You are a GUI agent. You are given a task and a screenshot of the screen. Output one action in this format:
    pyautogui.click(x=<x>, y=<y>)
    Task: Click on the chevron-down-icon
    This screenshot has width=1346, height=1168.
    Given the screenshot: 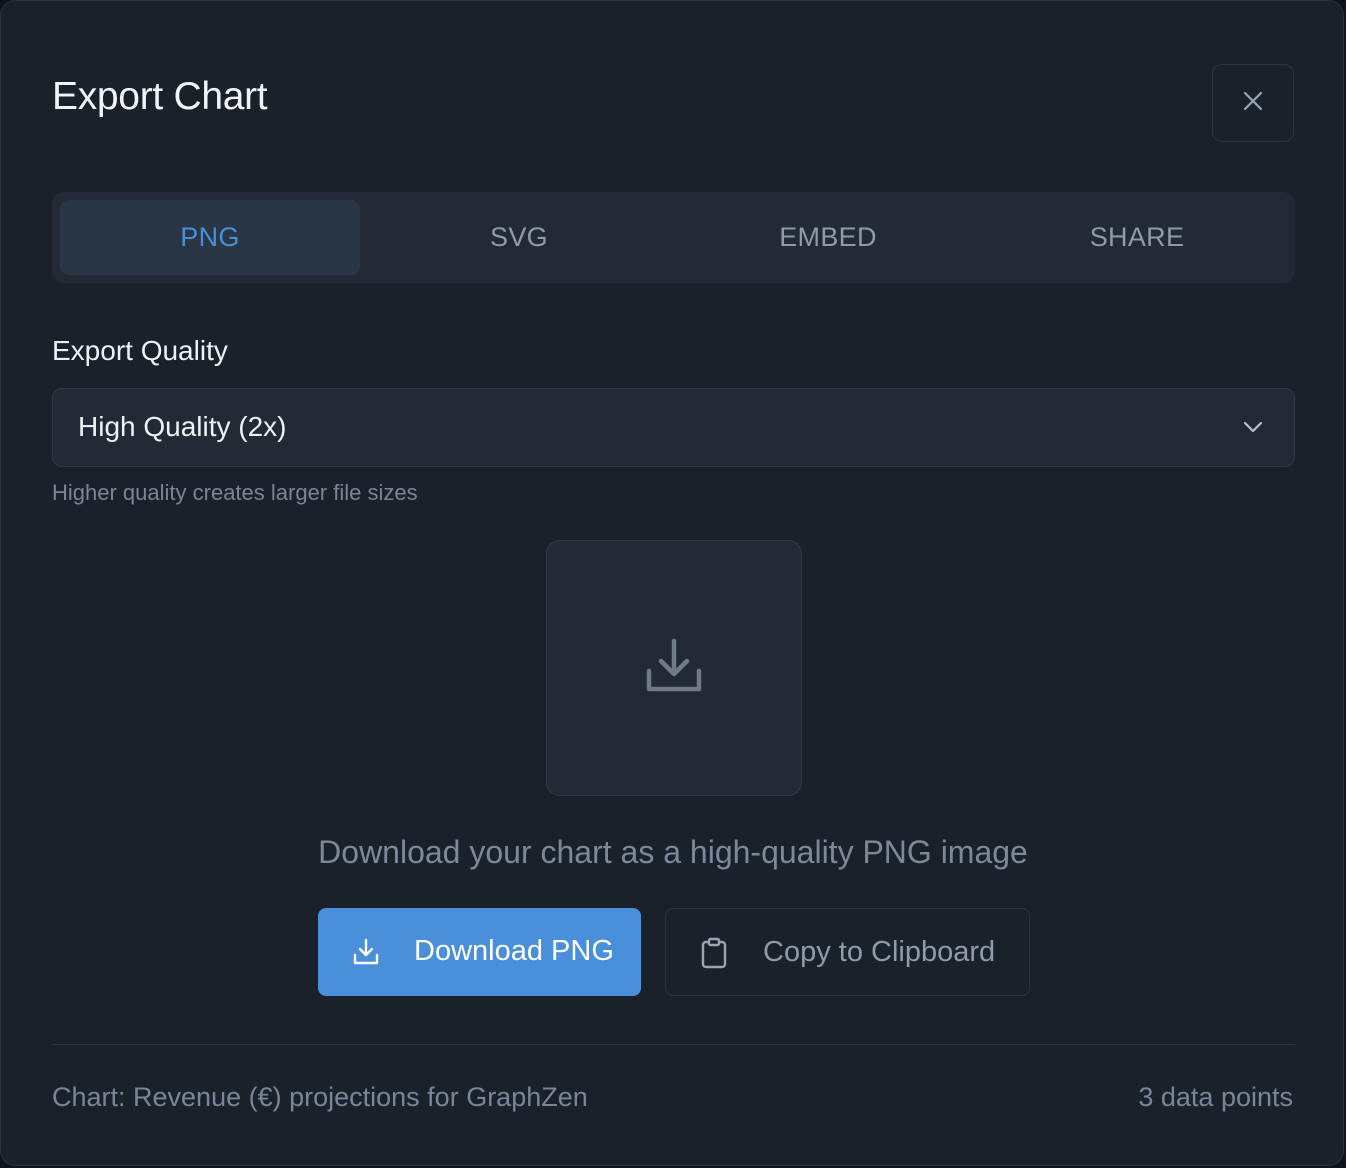 What is the action you would take?
    pyautogui.click(x=1253, y=429)
    